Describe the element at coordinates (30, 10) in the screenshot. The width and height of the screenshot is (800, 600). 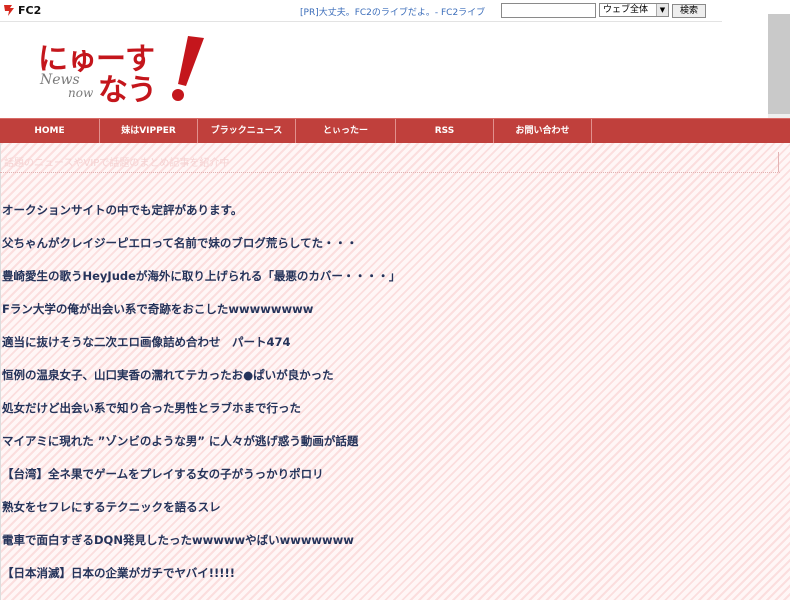
I see `fc2-logo-text: FC2` at that location.